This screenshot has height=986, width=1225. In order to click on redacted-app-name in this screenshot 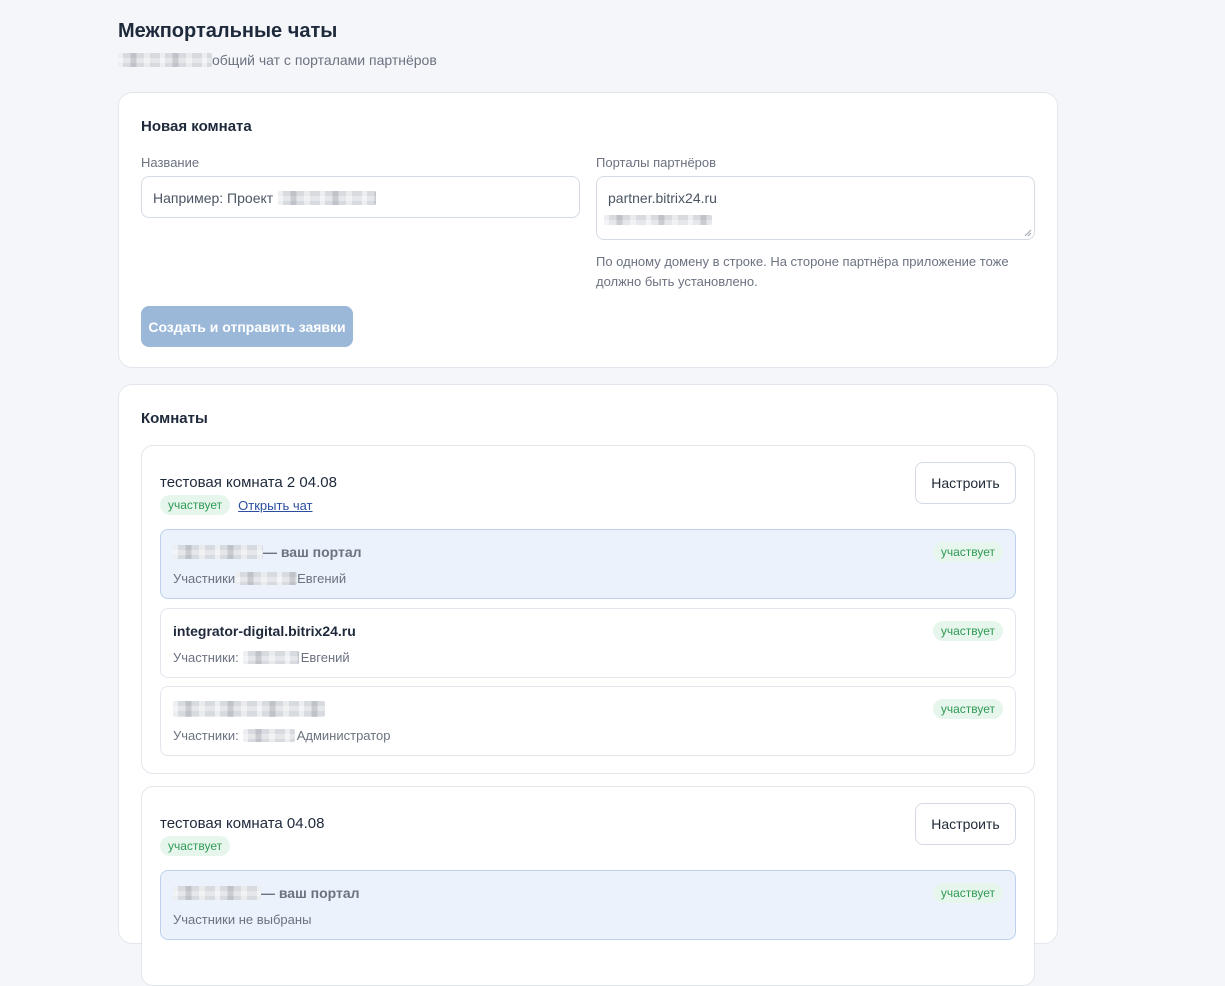, I will do `click(165, 60)`.